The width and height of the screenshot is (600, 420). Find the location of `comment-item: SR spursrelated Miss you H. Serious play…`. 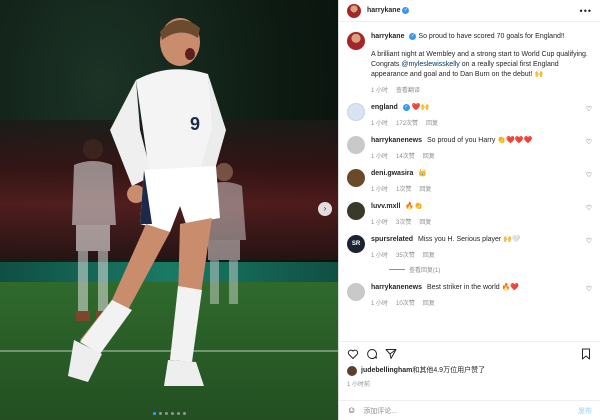

comment-item: SR spursrelated Miss you H. Serious play… is located at coordinates (469, 247).